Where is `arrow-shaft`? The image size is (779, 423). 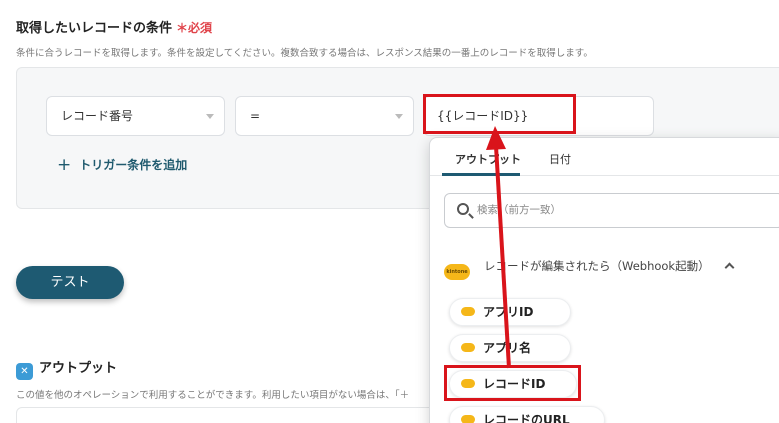
arrow-shaft is located at coordinates (502, 257).